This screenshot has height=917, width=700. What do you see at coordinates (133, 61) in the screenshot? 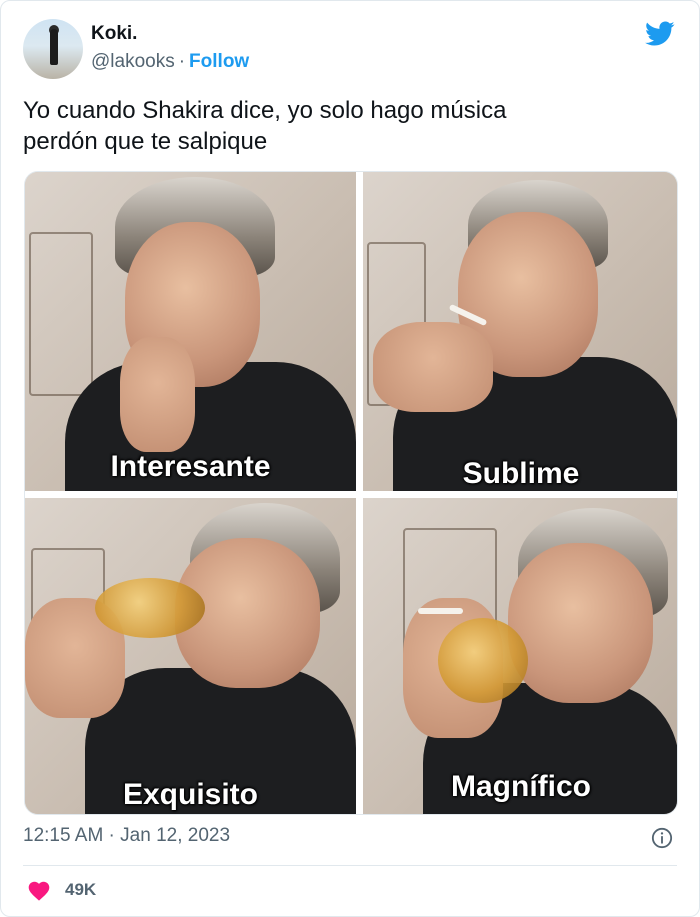
I see `user-handle: @lakooks` at bounding box center [133, 61].